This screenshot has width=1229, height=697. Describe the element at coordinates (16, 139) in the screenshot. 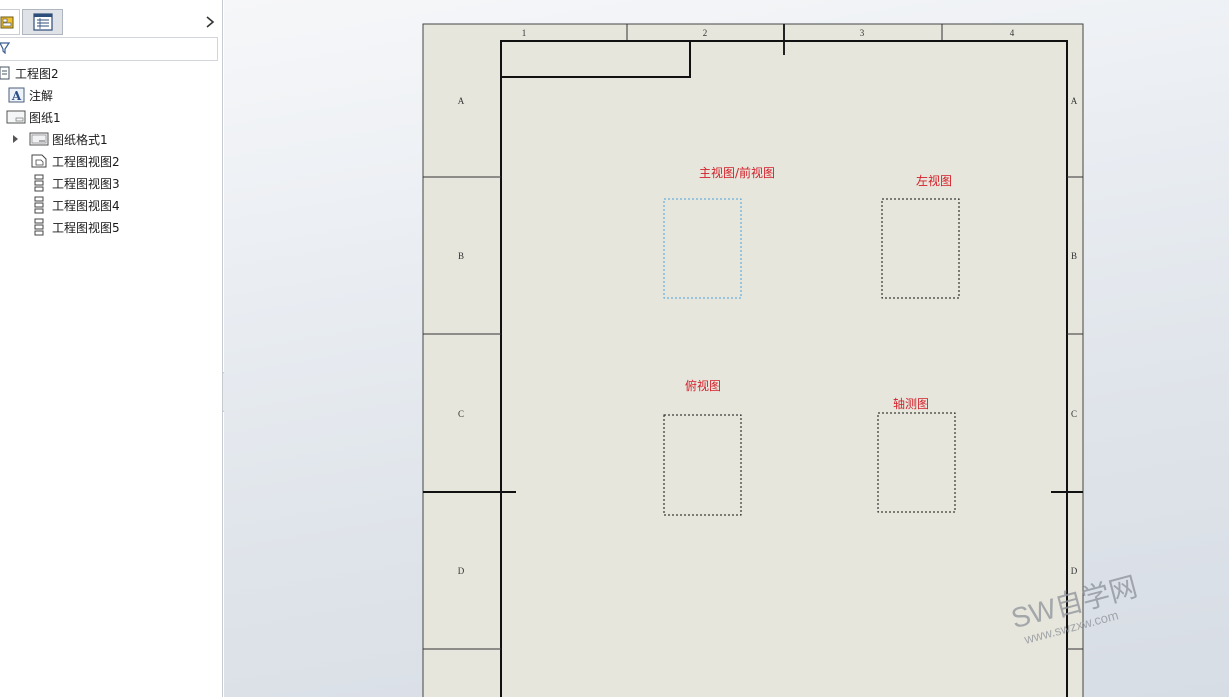

I see `expand-triangle-icon` at that location.